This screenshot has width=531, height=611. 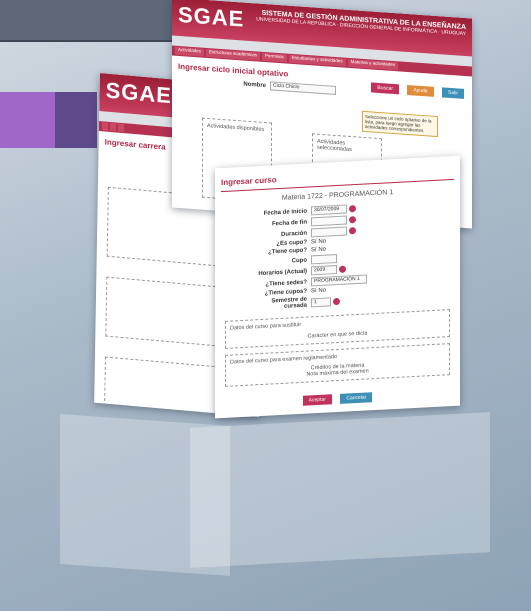 I want to click on selected-list-title: Actividades seleccionadas, so click(x=334, y=146).